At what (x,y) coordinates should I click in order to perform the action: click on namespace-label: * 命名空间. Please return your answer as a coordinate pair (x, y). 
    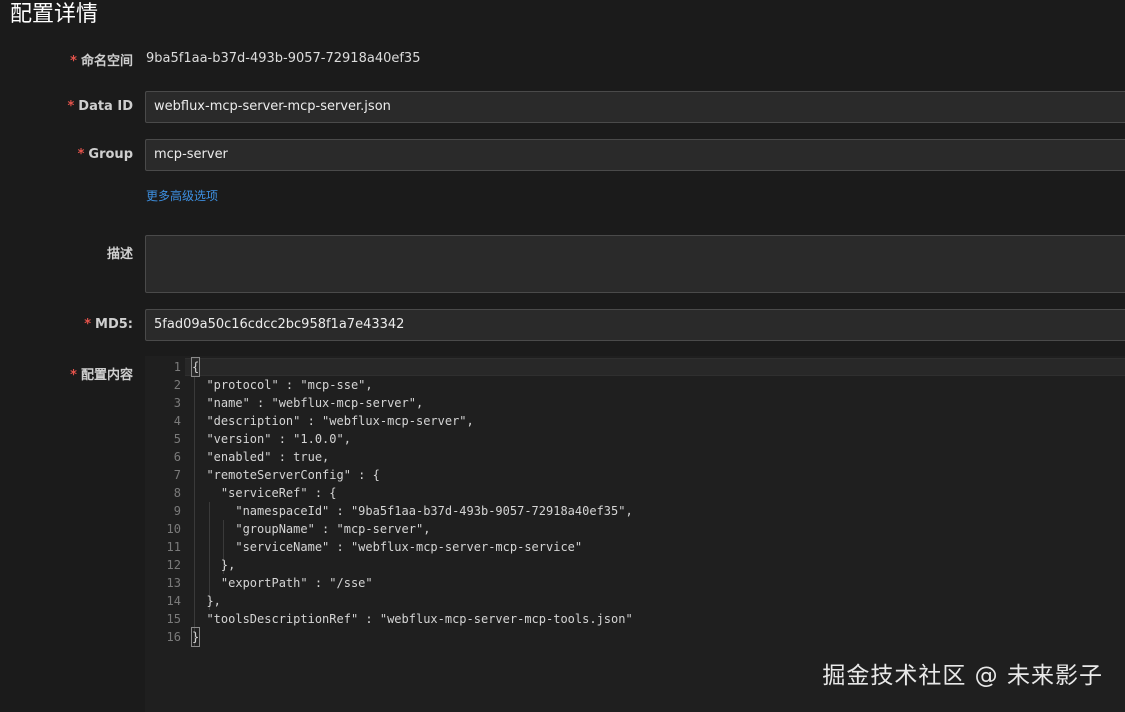
    Looking at the image, I should click on (101, 59).